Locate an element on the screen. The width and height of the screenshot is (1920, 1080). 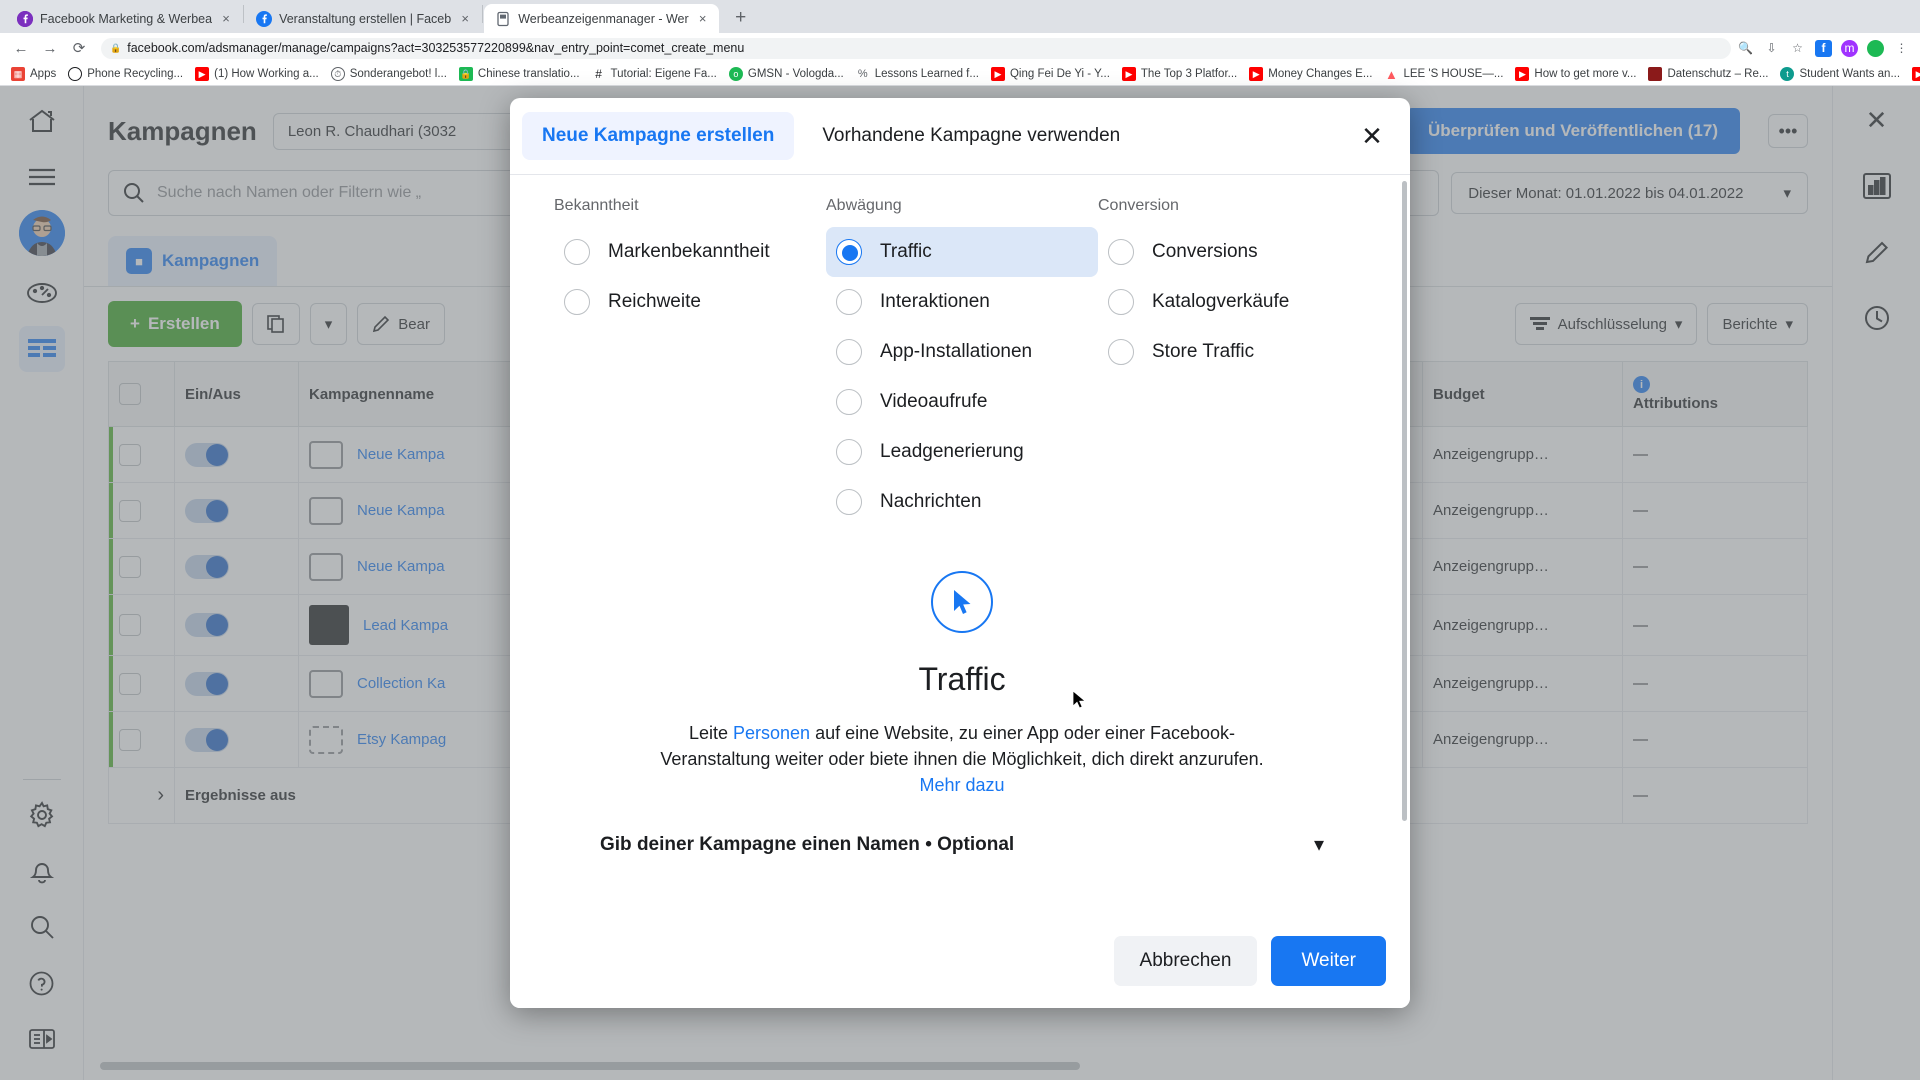
facebook-icon: f is located at coordinates (1823, 48).